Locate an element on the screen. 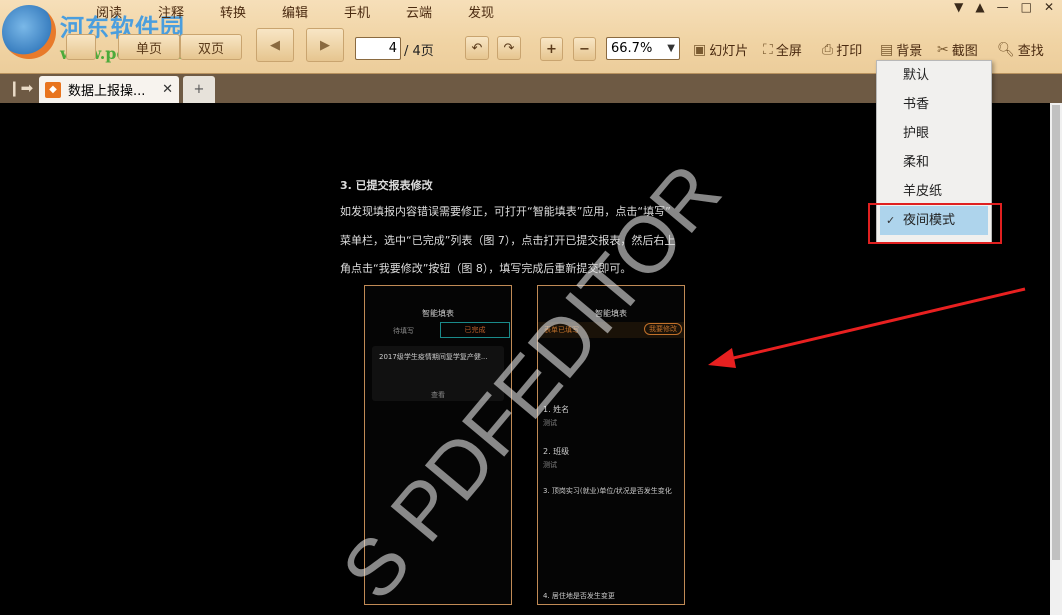  option-label: 书香 is located at coordinates (916, 104).